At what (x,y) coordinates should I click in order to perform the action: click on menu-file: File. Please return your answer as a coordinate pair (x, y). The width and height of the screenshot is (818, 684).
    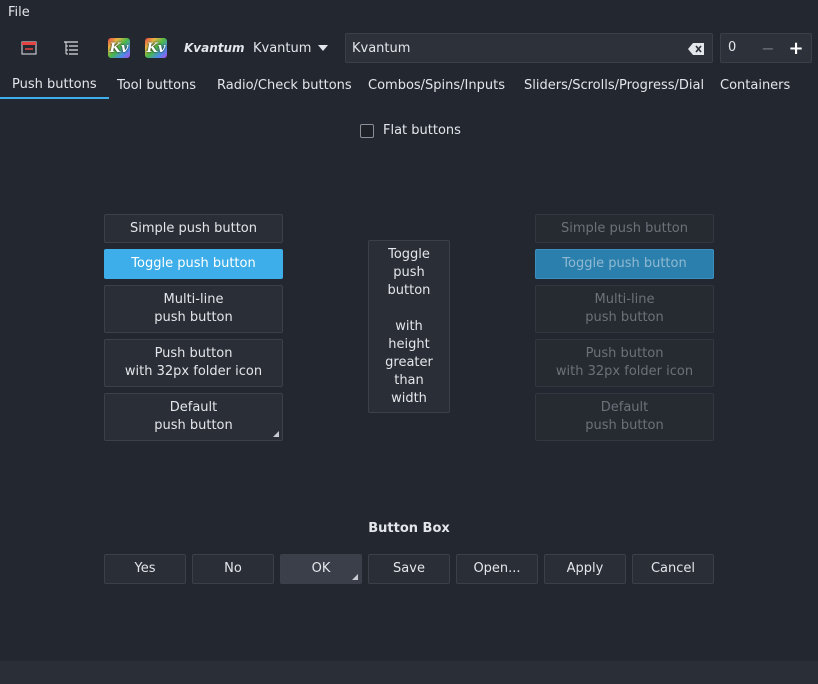
    Looking at the image, I should click on (19, 12).